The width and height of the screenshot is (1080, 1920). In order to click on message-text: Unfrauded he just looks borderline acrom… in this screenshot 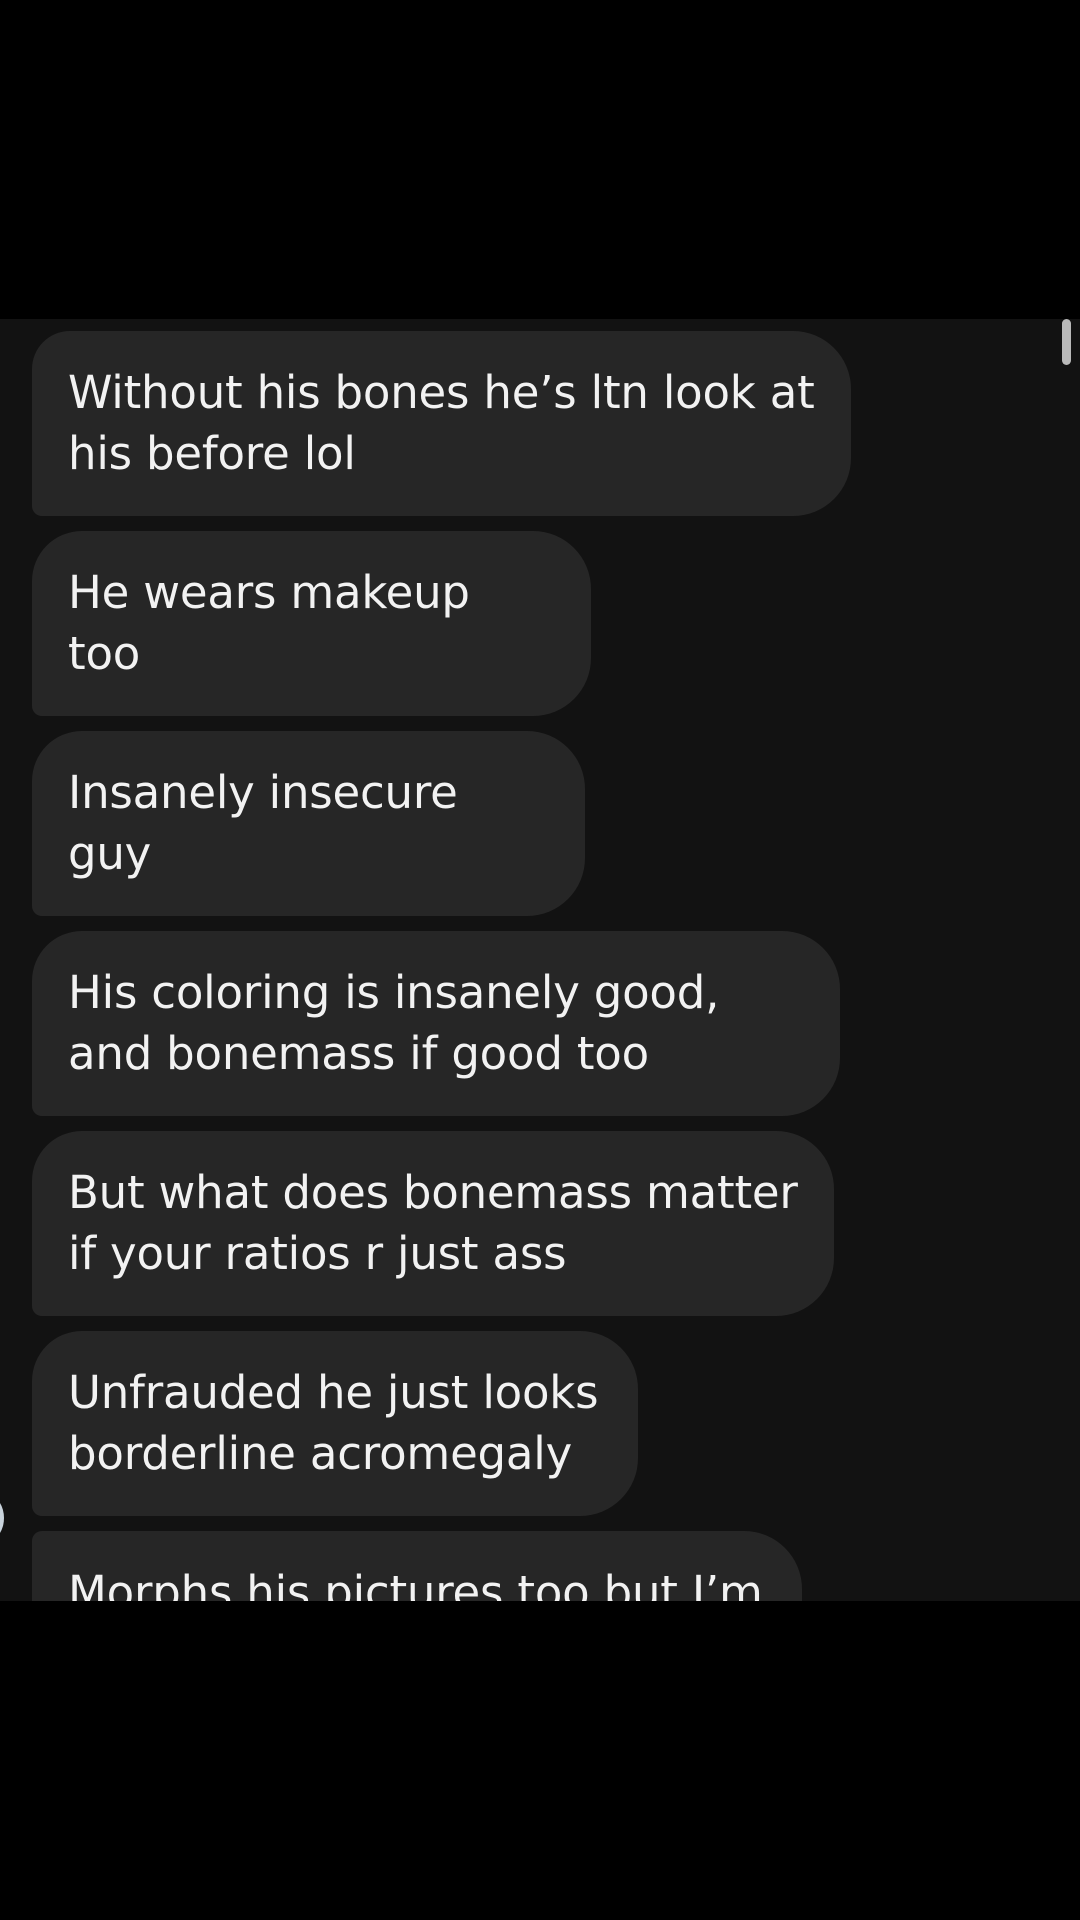, I will do `click(333, 1423)`.